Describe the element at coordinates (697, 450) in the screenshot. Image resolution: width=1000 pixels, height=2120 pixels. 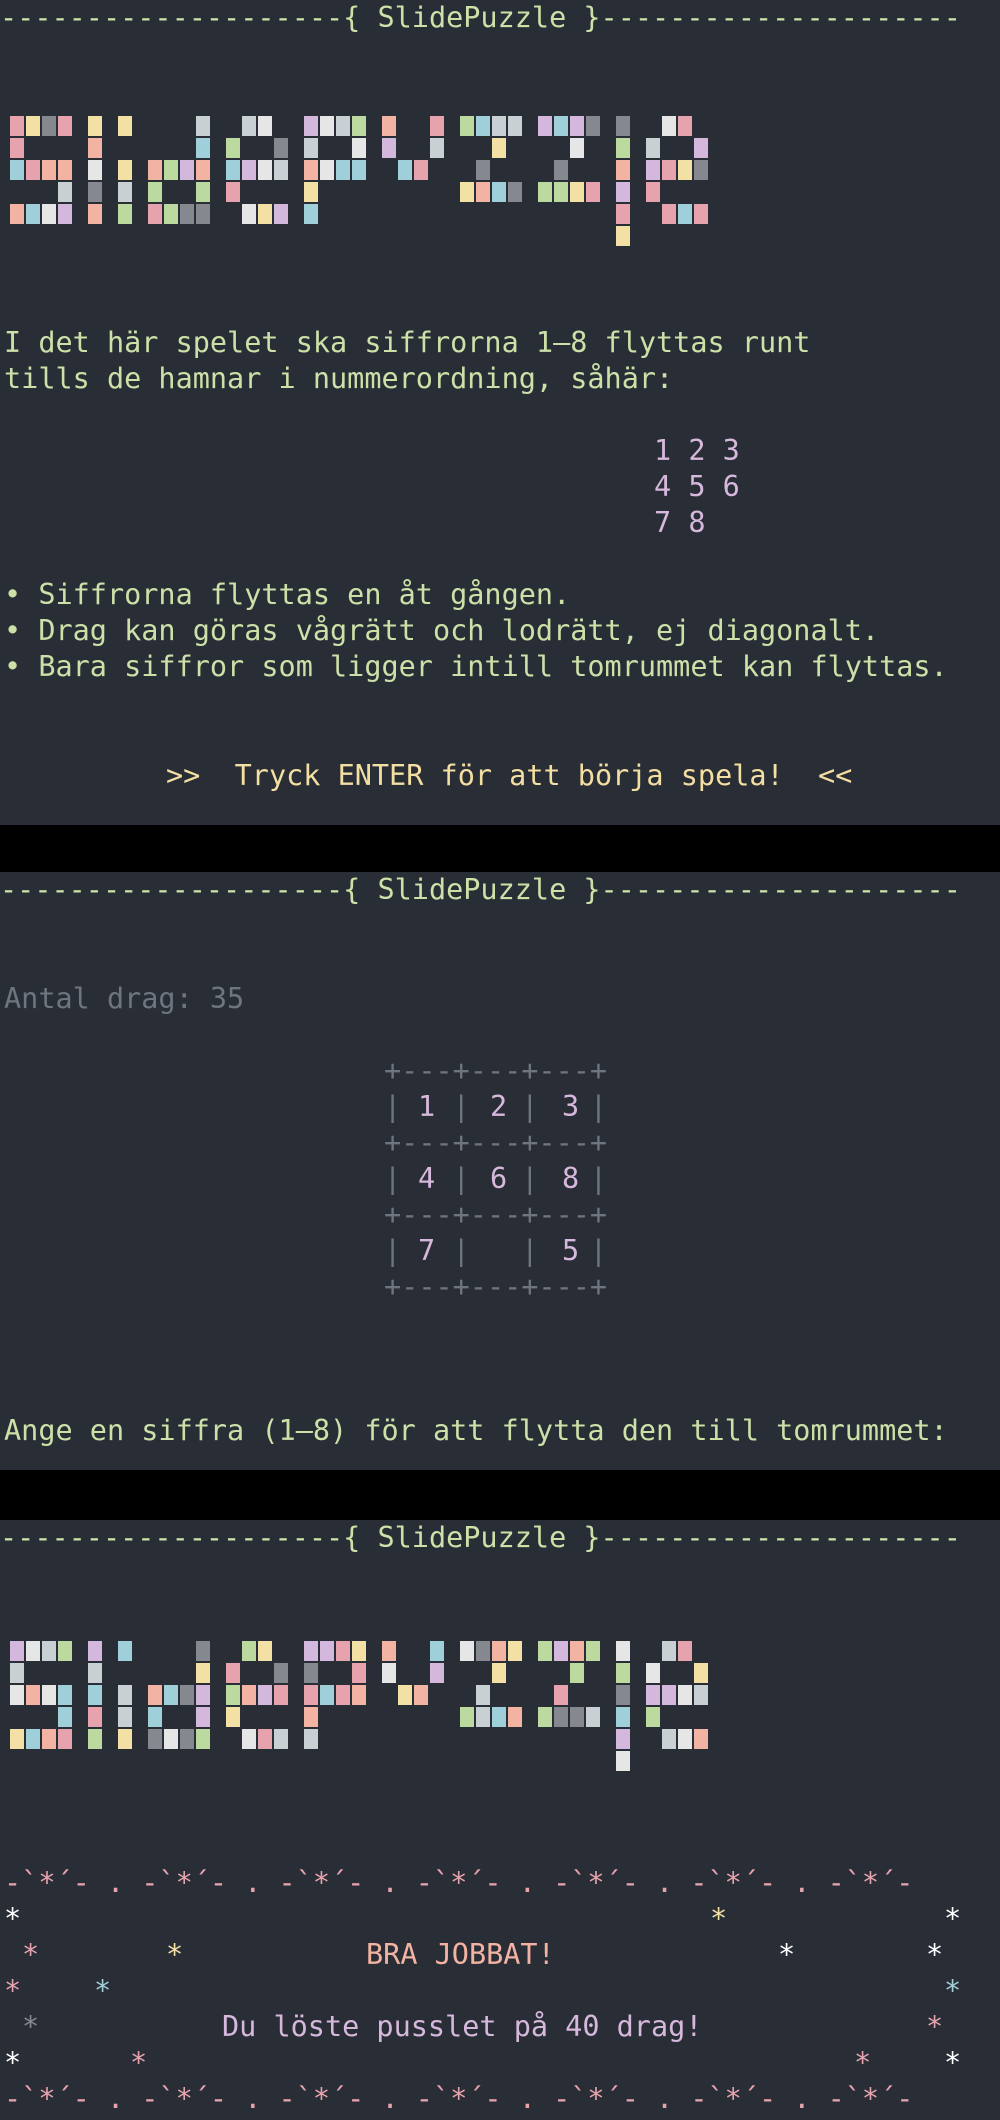
I see `example-row-1: 1 2 3` at that location.